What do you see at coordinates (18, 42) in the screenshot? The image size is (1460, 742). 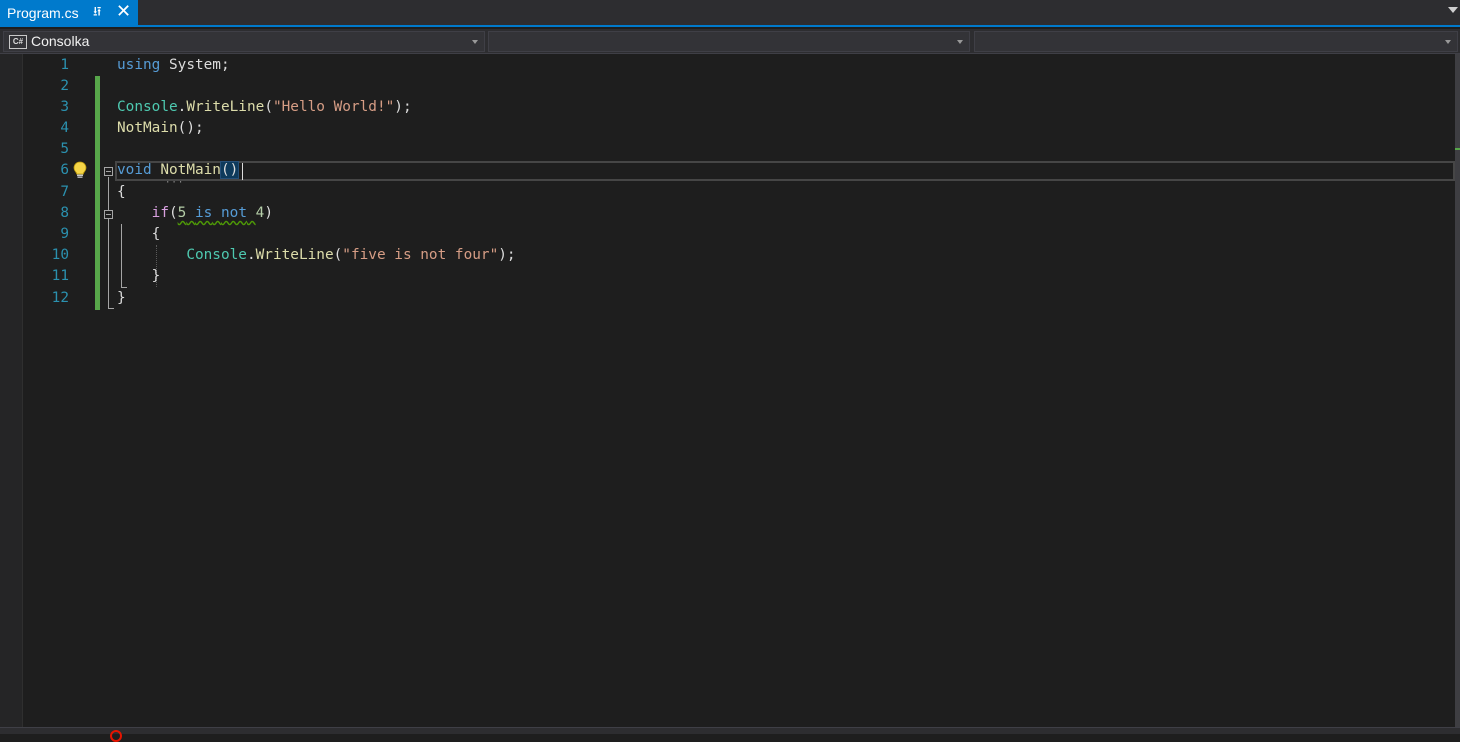 I see `csharp-project-icon: C#` at bounding box center [18, 42].